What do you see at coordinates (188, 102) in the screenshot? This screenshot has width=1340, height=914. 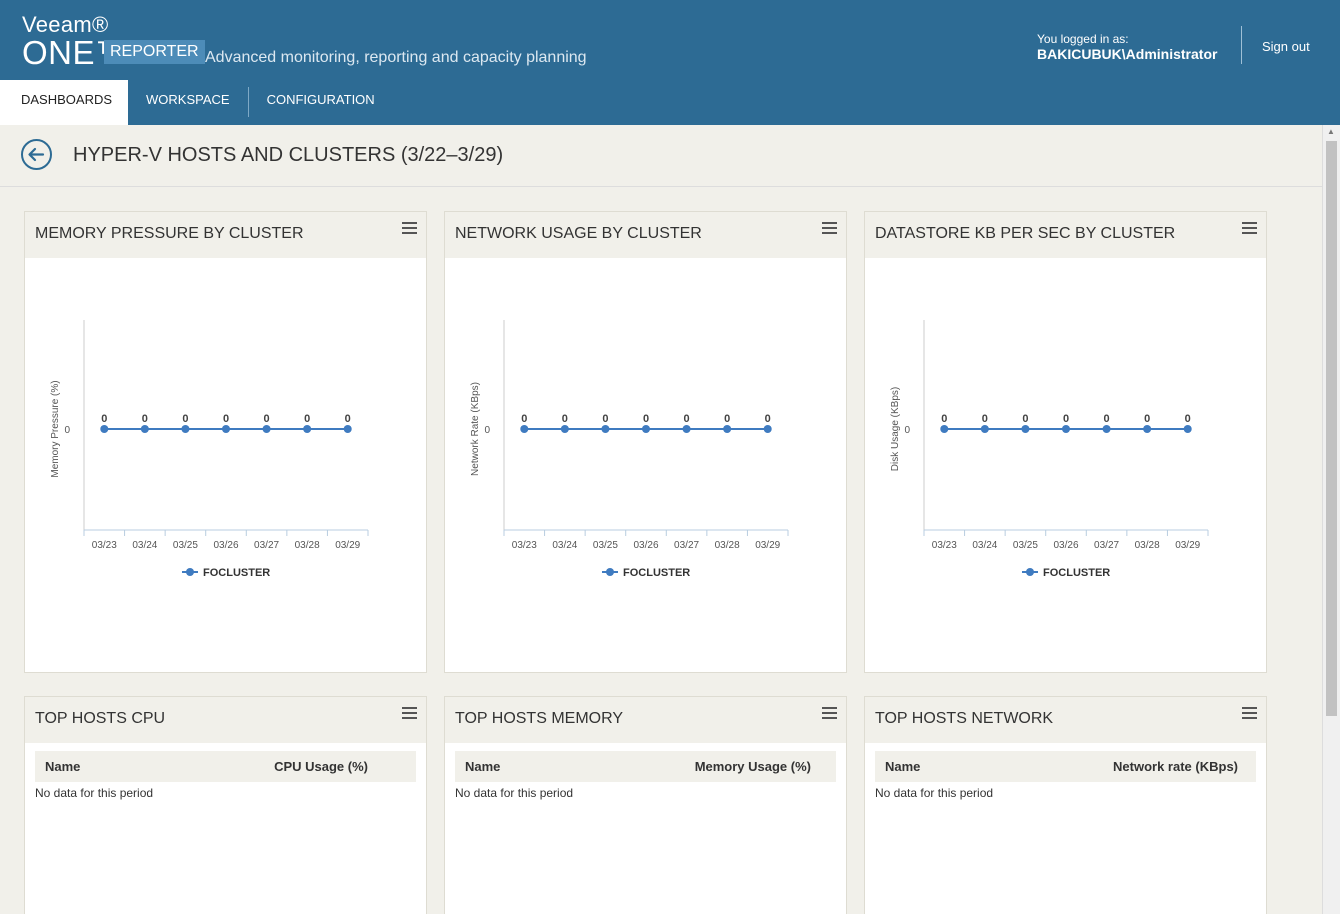 I see `tab-workspace: WORKSPACE` at bounding box center [188, 102].